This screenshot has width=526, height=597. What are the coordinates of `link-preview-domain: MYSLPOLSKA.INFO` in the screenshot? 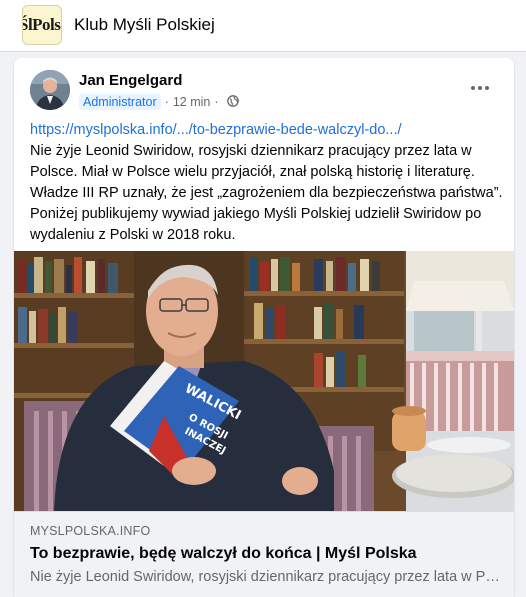 It's located at (90, 531).